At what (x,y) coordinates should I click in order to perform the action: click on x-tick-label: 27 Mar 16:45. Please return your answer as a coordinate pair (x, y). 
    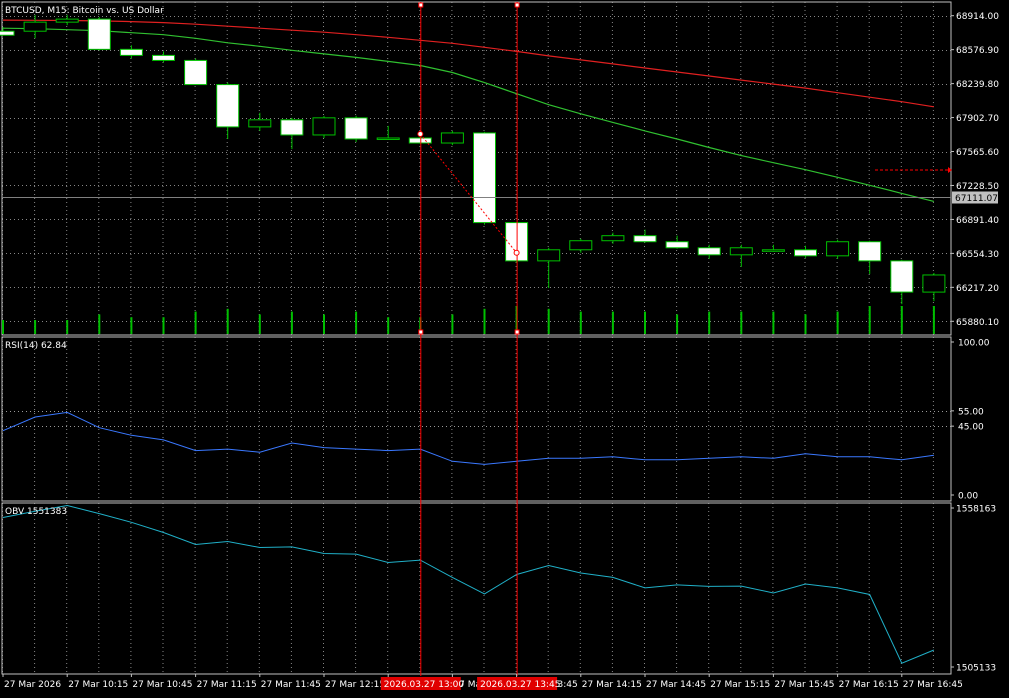
    Looking at the image, I should click on (933, 685).